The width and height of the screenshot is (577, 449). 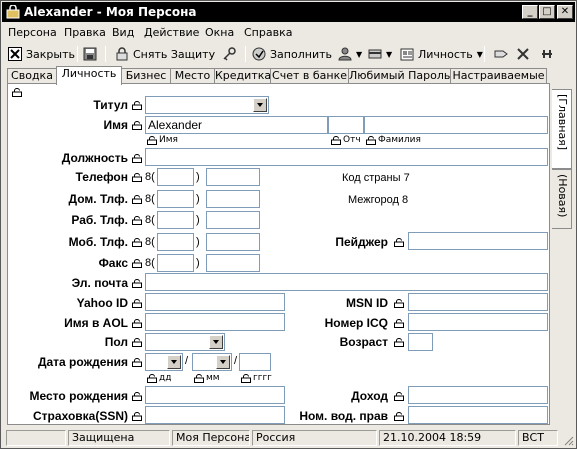 I want to click on pager-input, so click(x=478, y=241).